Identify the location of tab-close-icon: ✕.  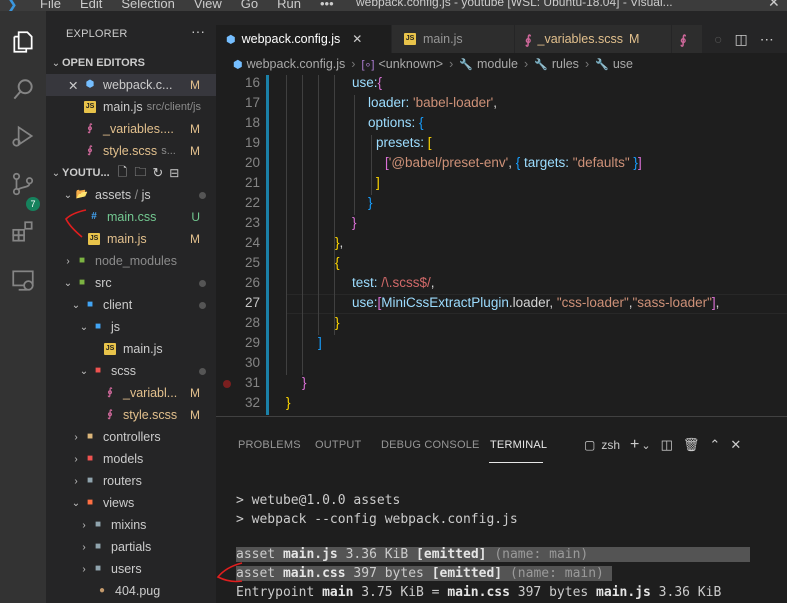
(357, 39).